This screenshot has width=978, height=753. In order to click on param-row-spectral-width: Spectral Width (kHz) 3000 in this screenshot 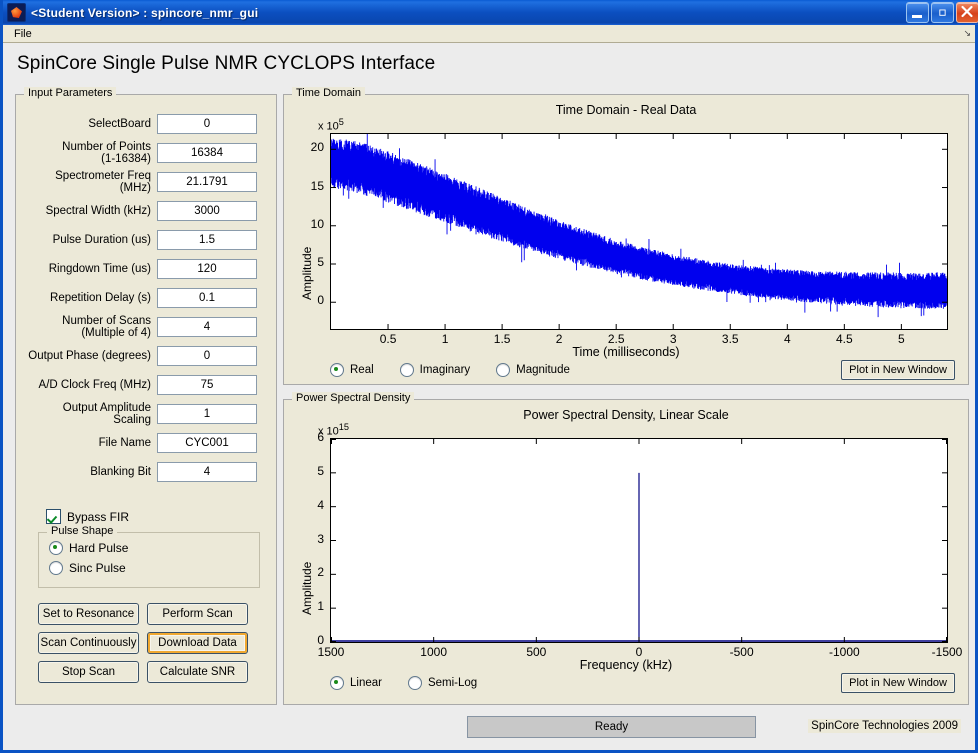, I will do `click(147, 210)`.